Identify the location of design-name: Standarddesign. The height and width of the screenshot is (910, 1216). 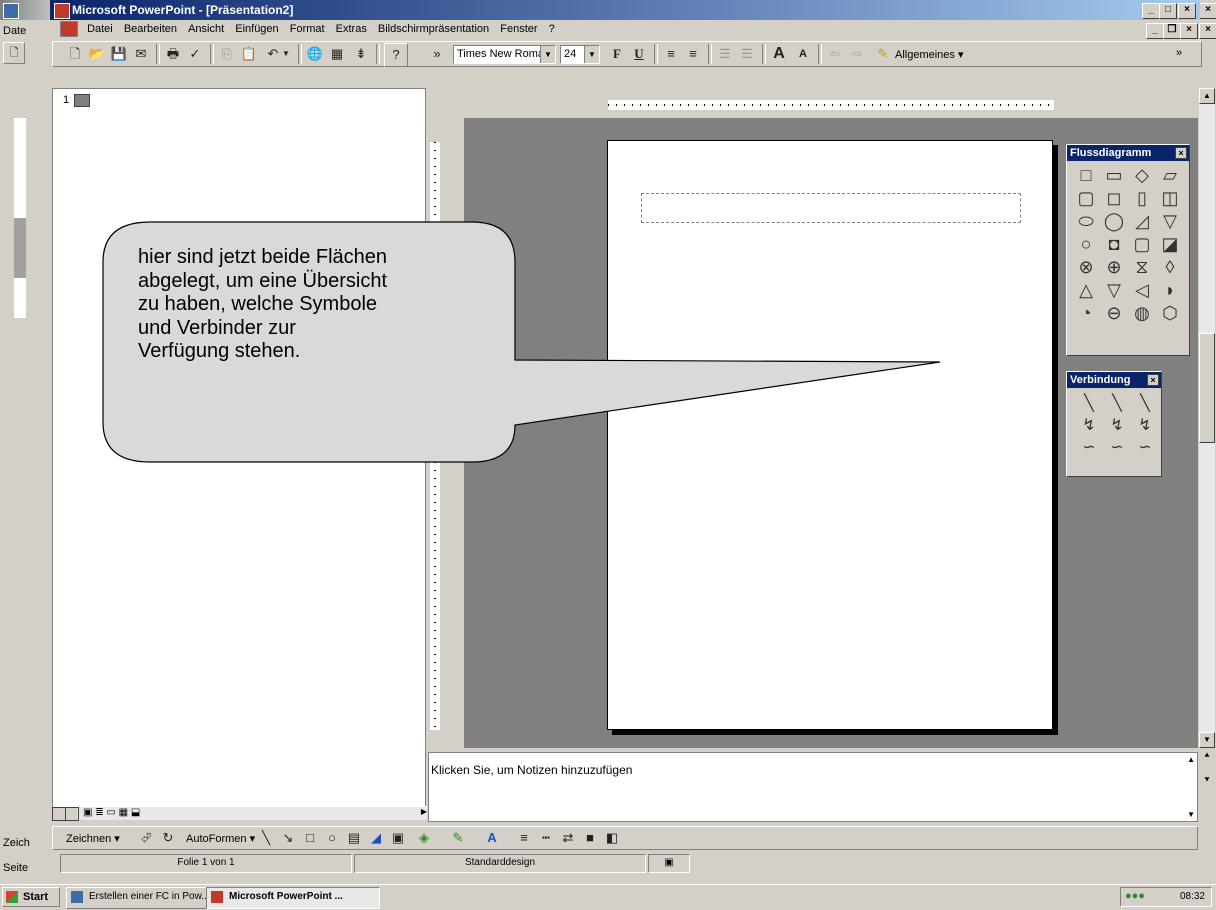
(500, 863).